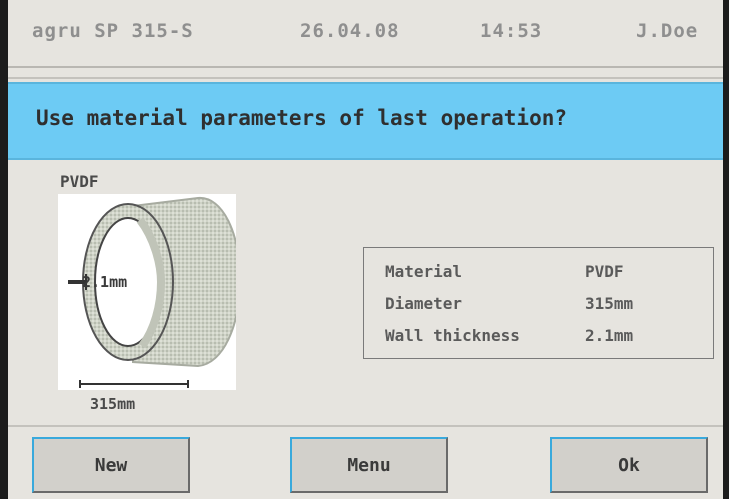 The height and width of the screenshot is (499, 729). Describe the element at coordinates (452, 335) in the screenshot. I see `param-label: Wall thickness` at that location.